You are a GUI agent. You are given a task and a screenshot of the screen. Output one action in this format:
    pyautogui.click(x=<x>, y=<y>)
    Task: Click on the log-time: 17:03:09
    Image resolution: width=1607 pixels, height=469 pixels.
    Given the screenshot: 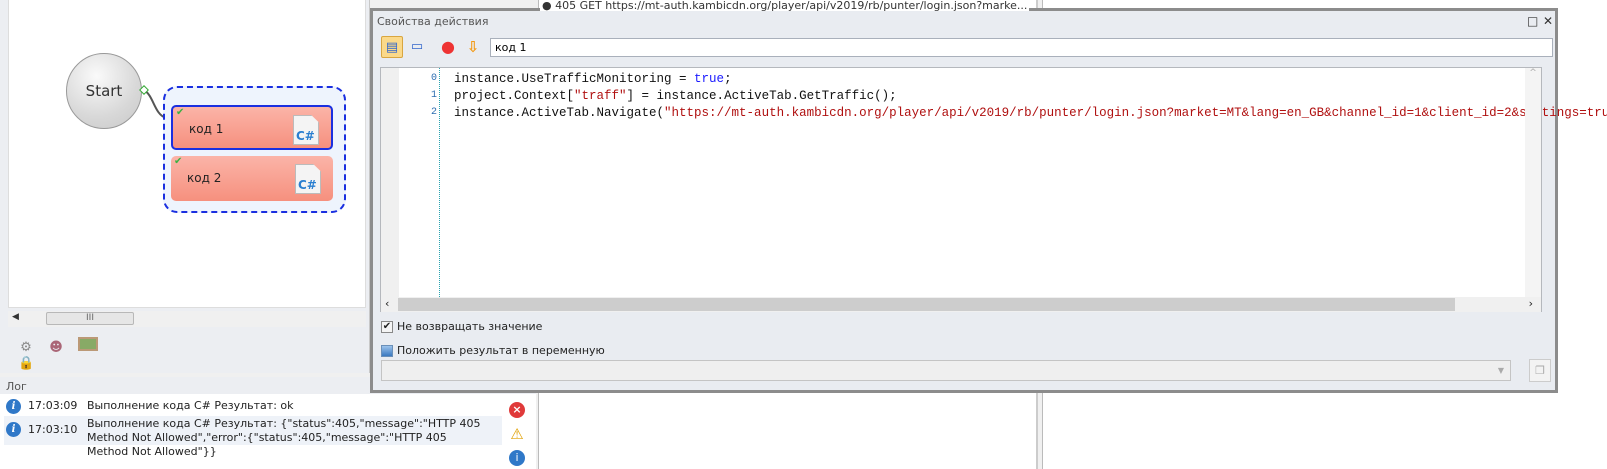 What is the action you would take?
    pyautogui.click(x=53, y=405)
    